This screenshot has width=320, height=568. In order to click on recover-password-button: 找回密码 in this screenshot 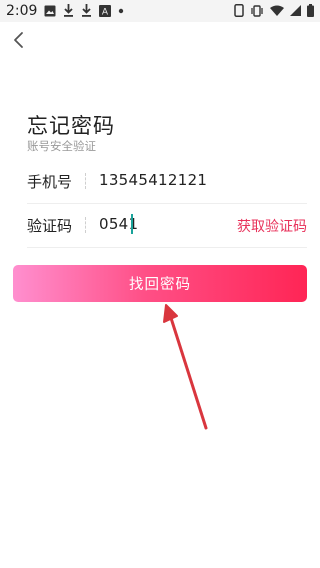, I will do `click(160, 283)`.